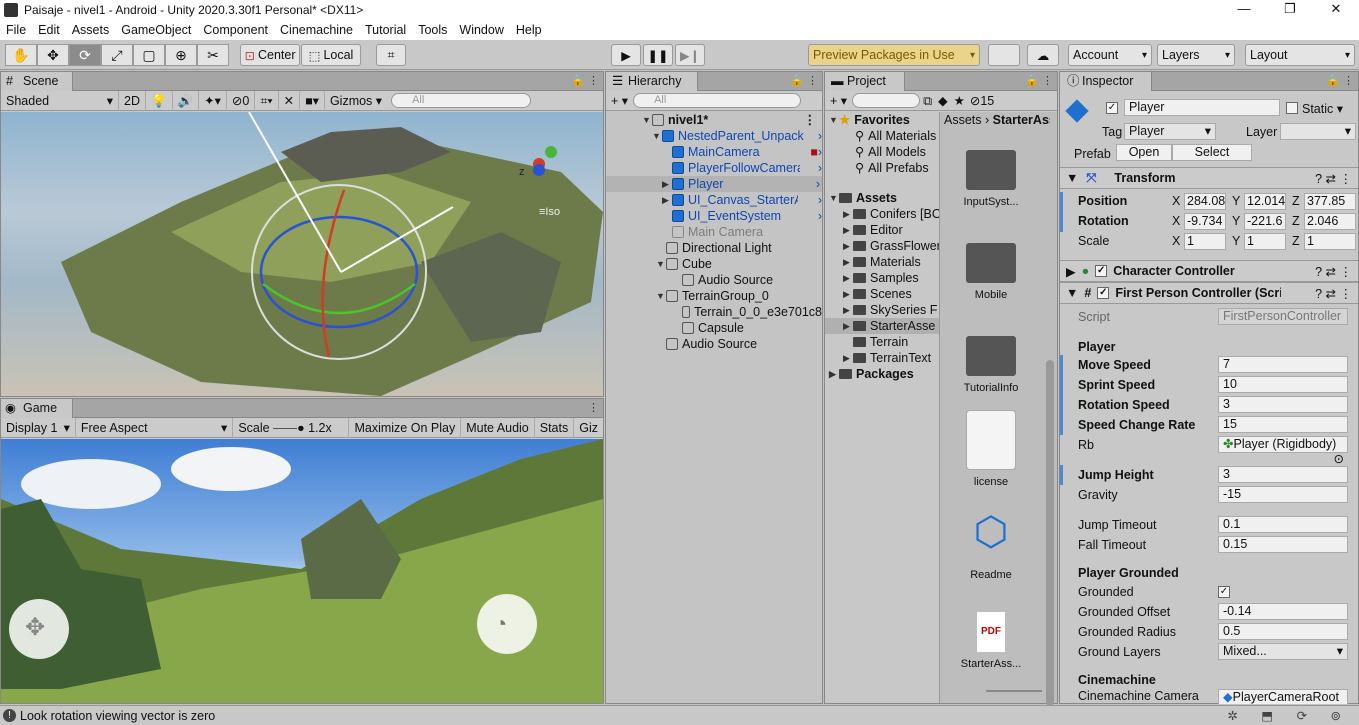 The width and height of the screenshot is (1359, 725). I want to click on hidden-objects-icon: ⊘0, so click(241, 100).